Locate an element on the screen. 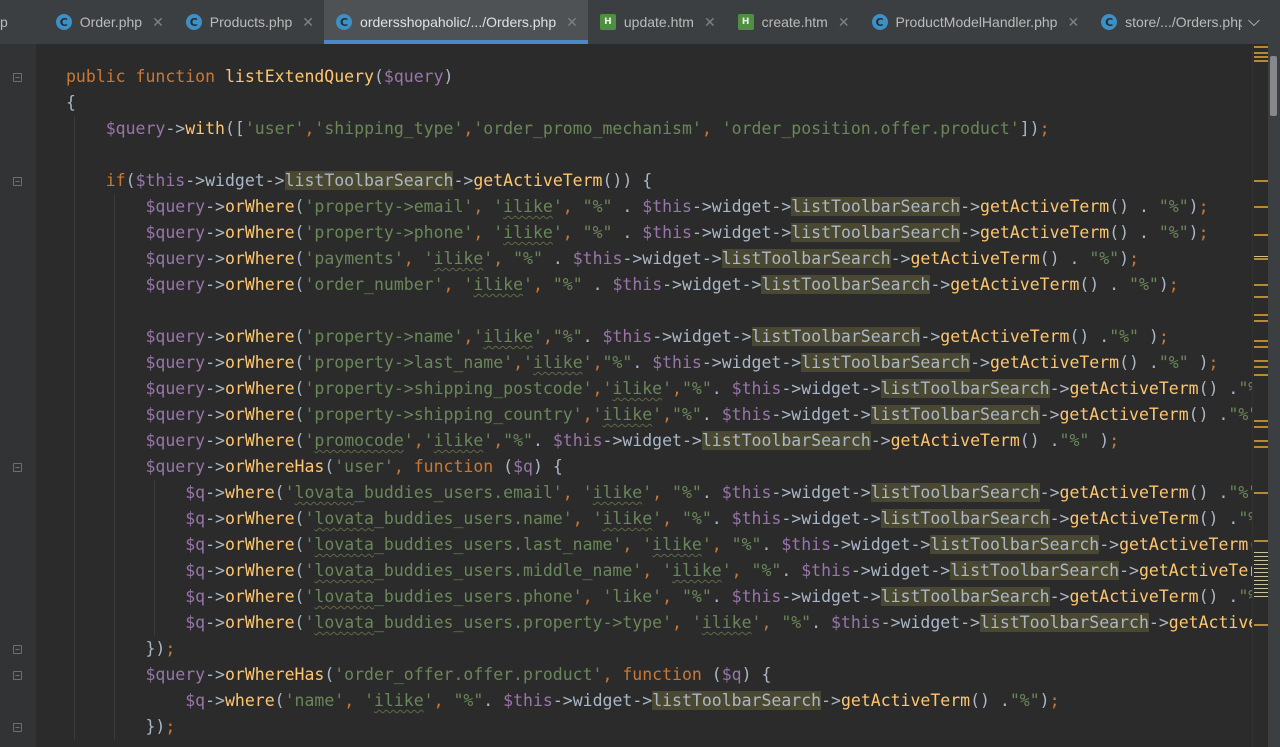 The height and width of the screenshot is (747, 1280). code-line: public function listExtendQuery($query) is located at coordinates (259, 77).